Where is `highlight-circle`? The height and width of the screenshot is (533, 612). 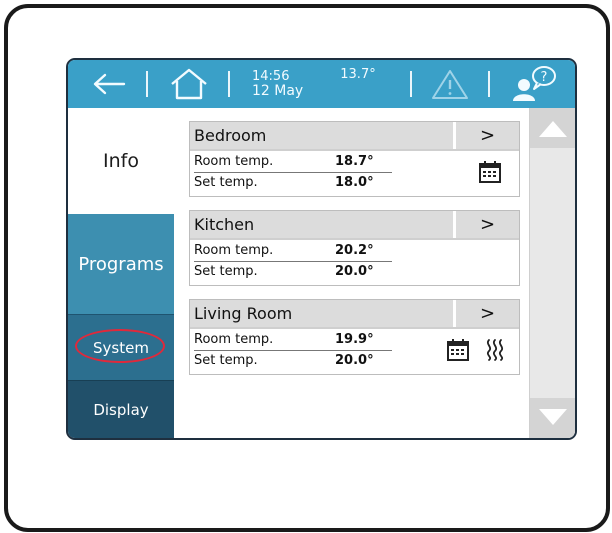
highlight-circle is located at coordinates (120, 346).